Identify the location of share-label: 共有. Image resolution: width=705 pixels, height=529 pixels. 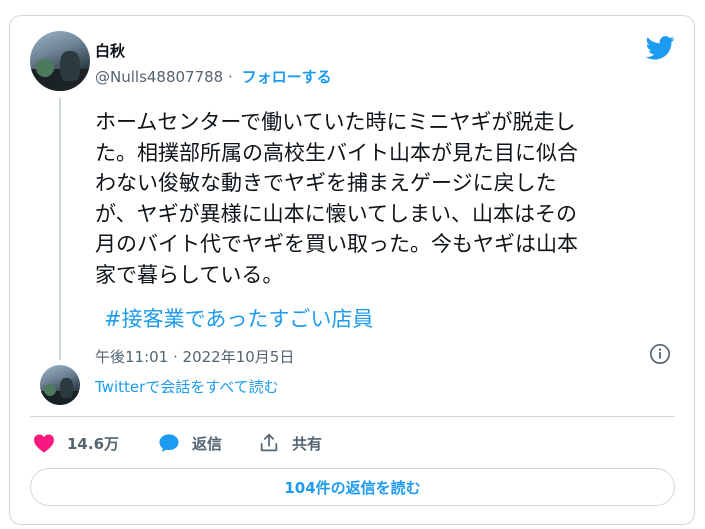
(307, 443).